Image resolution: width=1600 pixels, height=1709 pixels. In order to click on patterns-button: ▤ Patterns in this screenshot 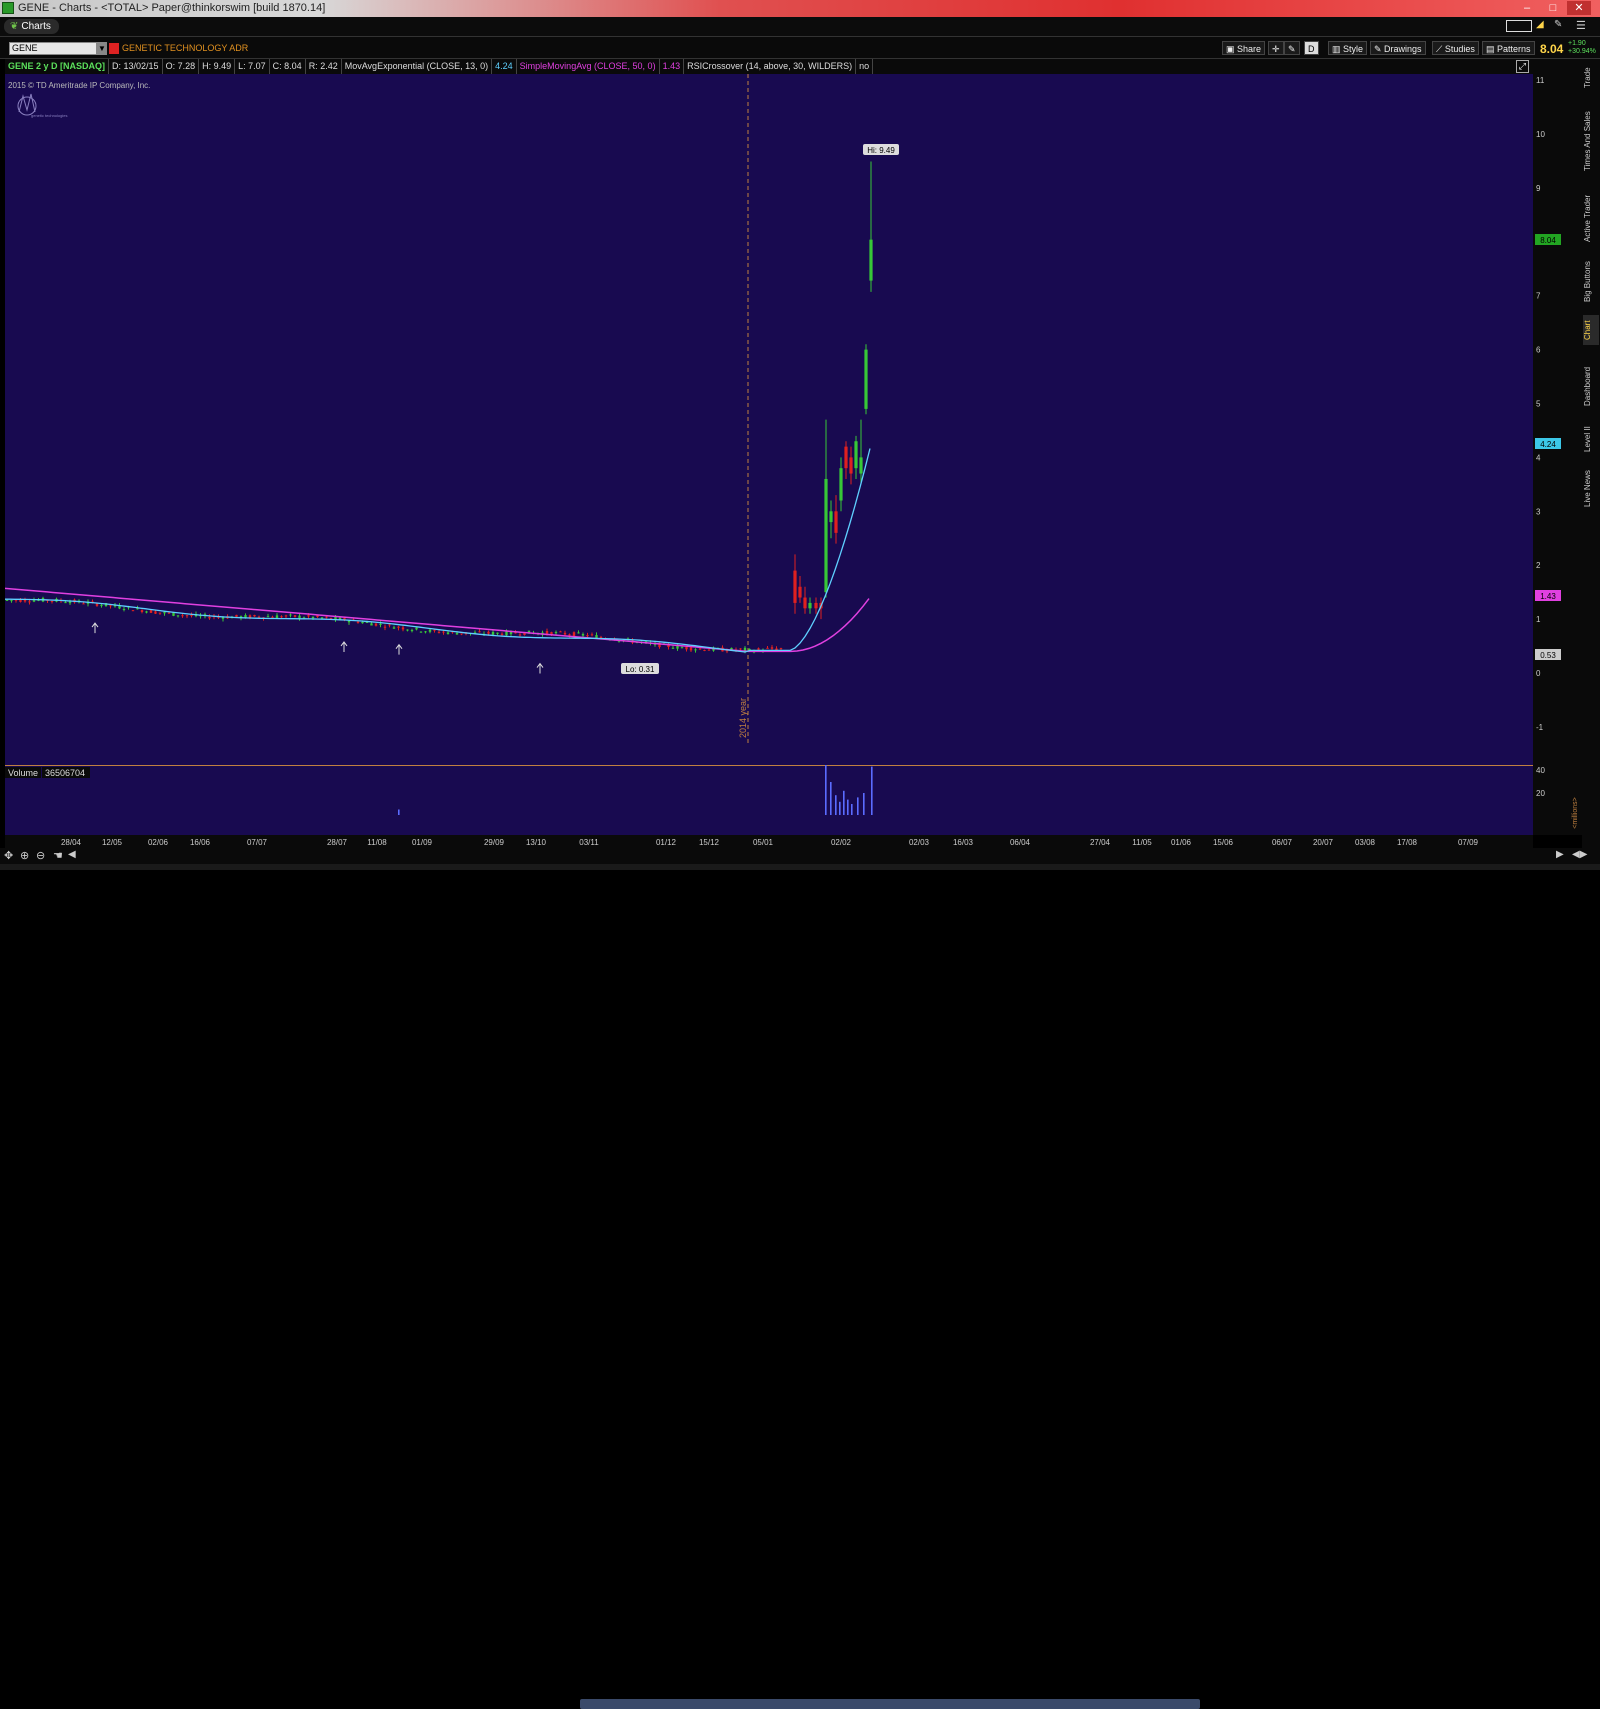, I will do `click(1508, 48)`.